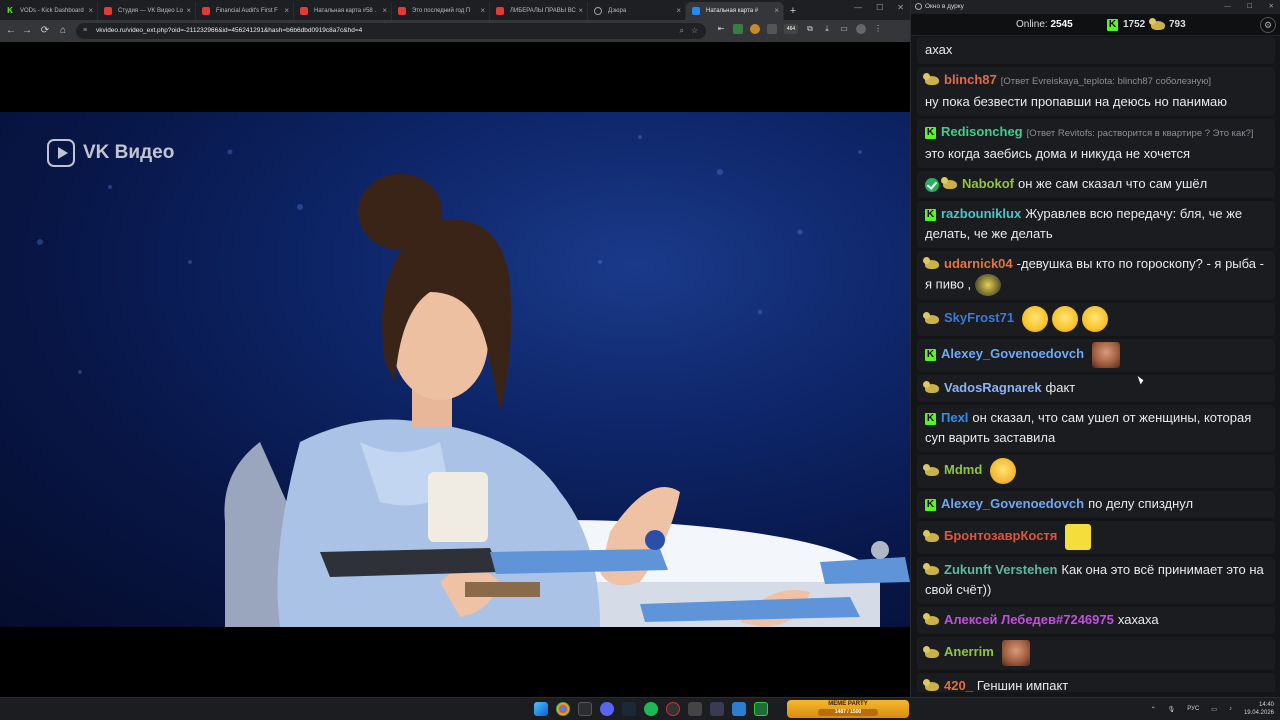 The height and width of the screenshot is (720, 1280). Describe the element at coordinates (982, 131) in the screenshot. I see `chat-username: Redisoncheg` at that location.